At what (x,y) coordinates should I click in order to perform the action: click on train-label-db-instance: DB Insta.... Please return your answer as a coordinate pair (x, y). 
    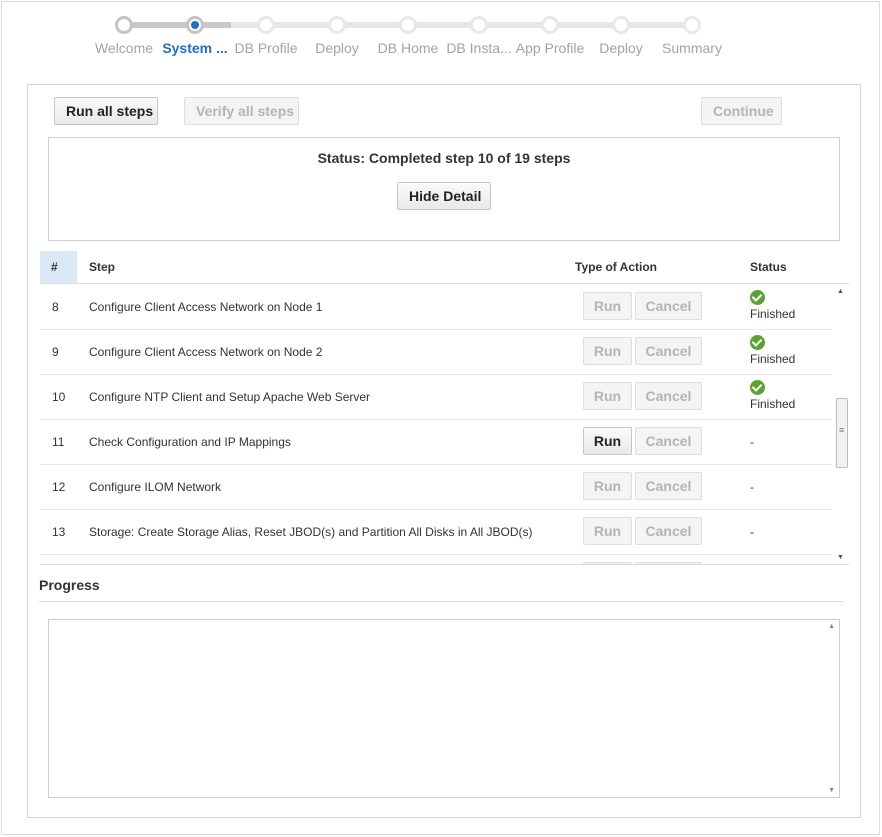
    Looking at the image, I should click on (479, 48).